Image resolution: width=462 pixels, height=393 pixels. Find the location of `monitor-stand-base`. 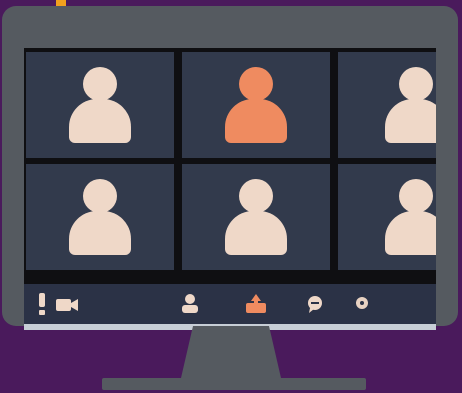

monitor-stand-base is located at coordinates (234, 384).